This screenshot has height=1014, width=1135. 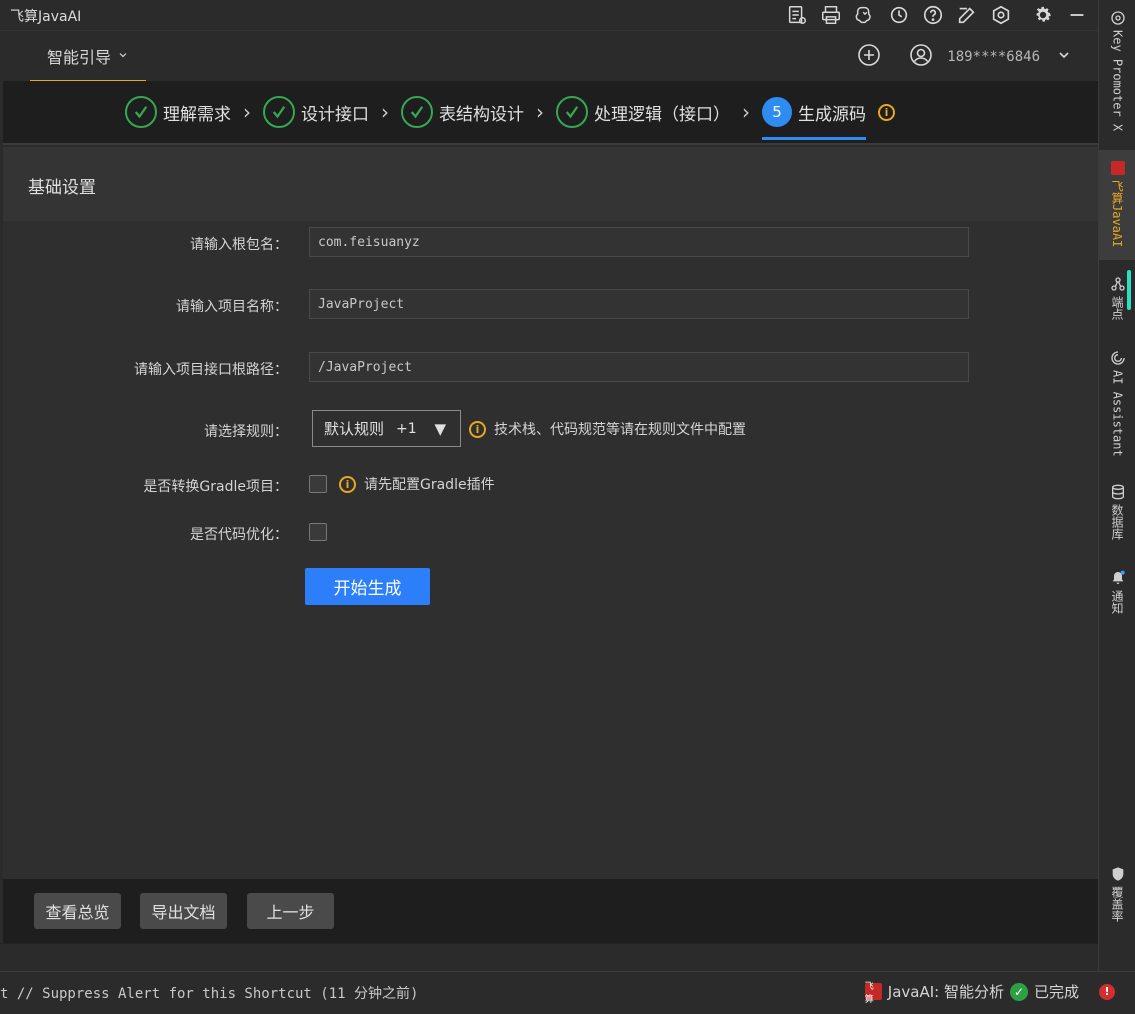 What do you see at coordinates (367, 586) in the screenshot?
I see `start-generate-button: 开始生成` at bounding box center [367, 586].